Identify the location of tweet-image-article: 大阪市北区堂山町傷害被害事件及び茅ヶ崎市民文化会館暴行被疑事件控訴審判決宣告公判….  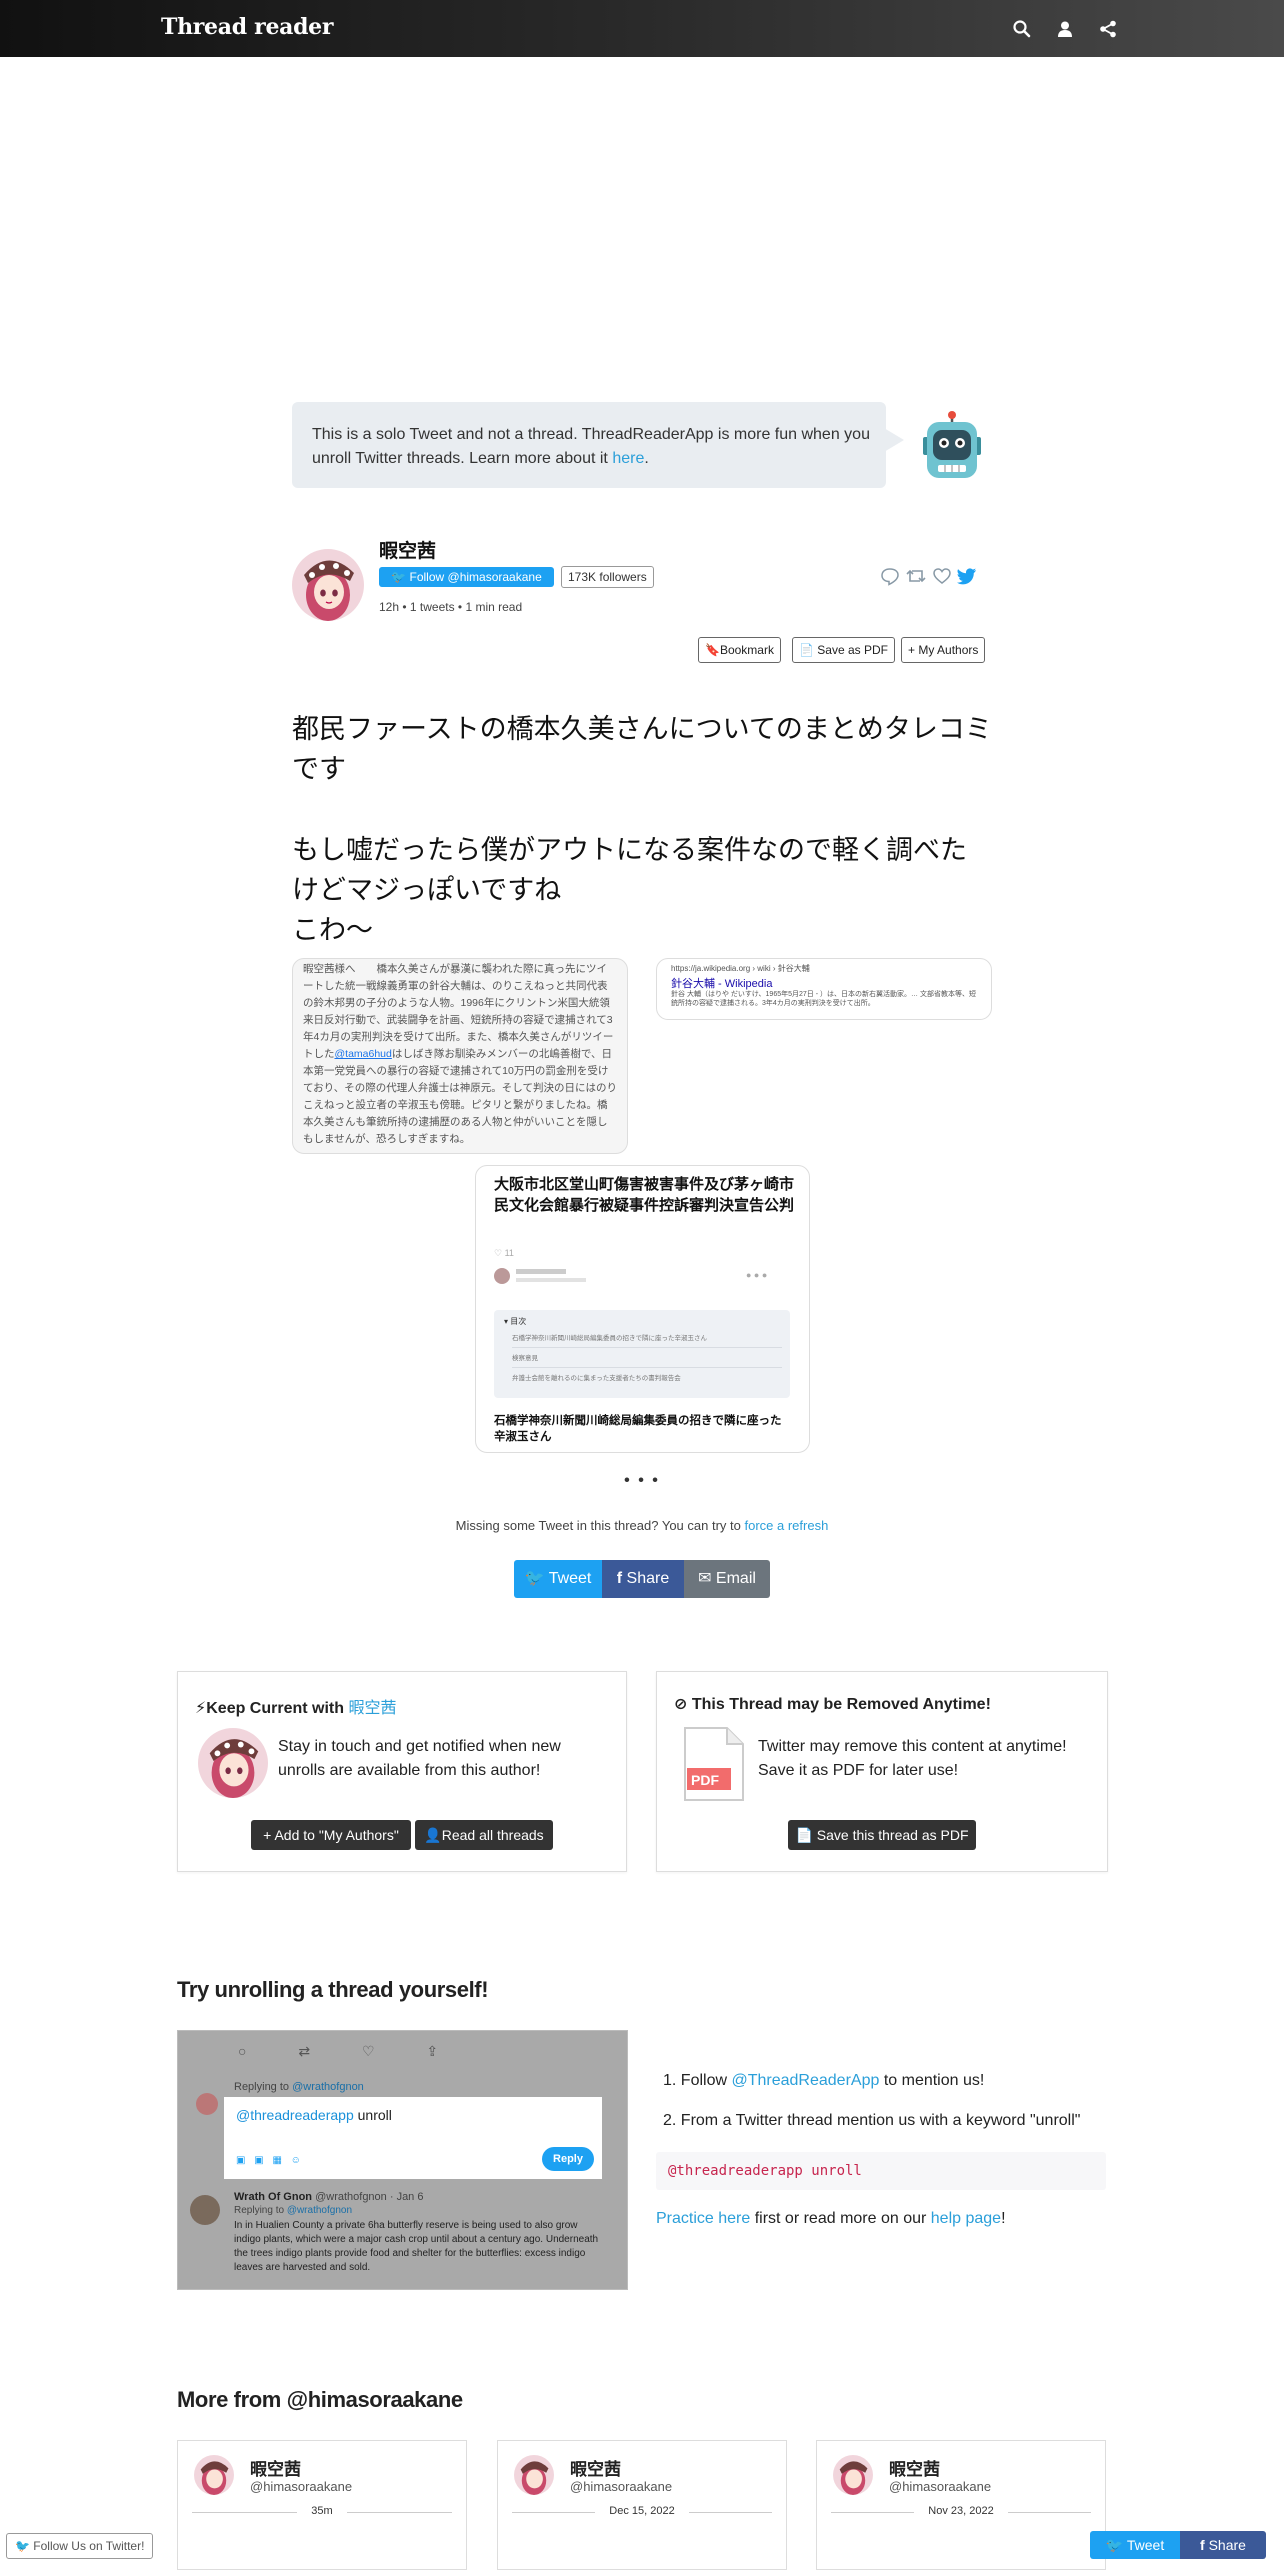
(642, 1309).